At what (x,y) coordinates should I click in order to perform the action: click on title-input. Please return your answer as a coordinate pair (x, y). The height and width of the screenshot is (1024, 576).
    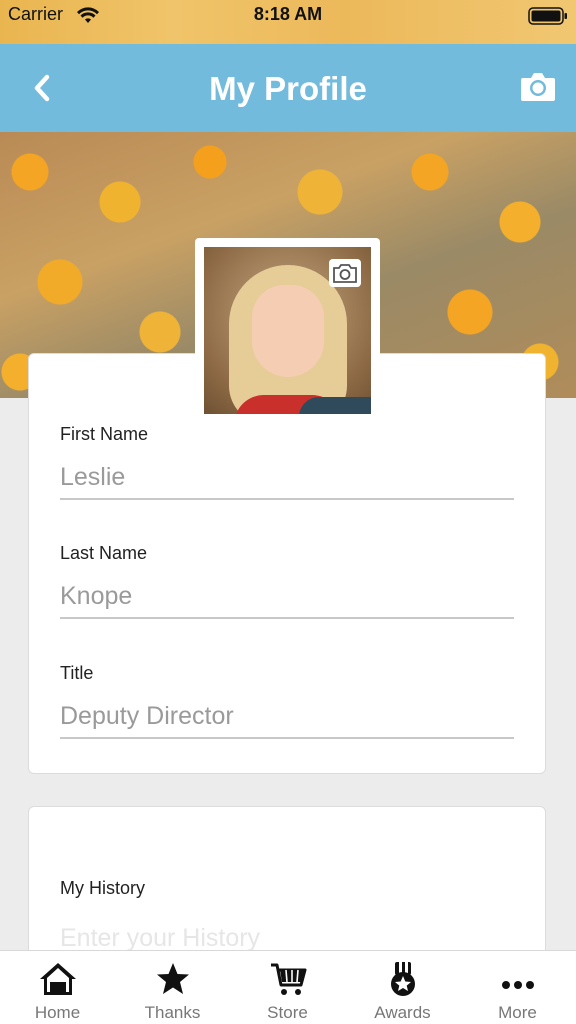
    Looking at the image, I should click on (287, 717).